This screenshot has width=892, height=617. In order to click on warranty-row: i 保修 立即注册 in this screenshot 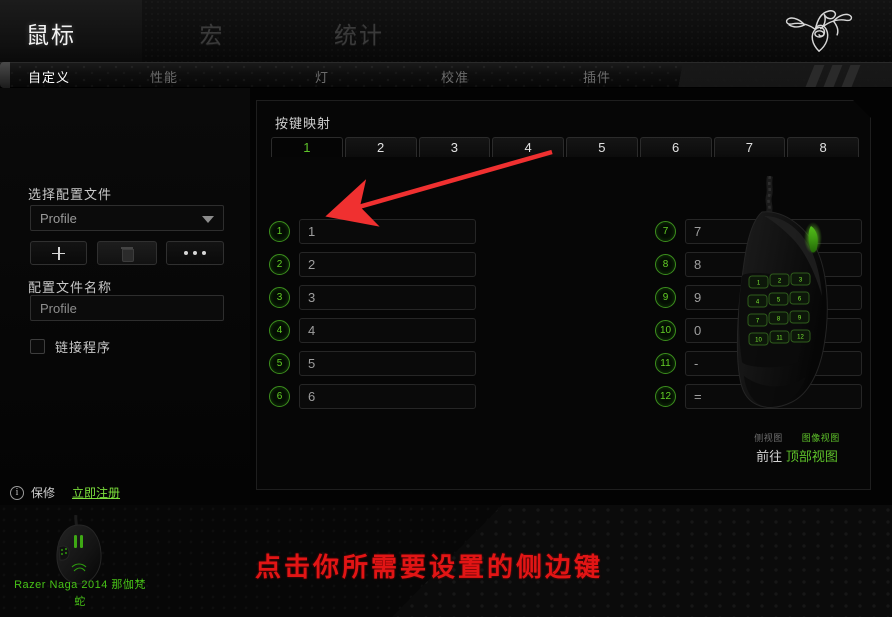, I will do `click(65, 492)`.